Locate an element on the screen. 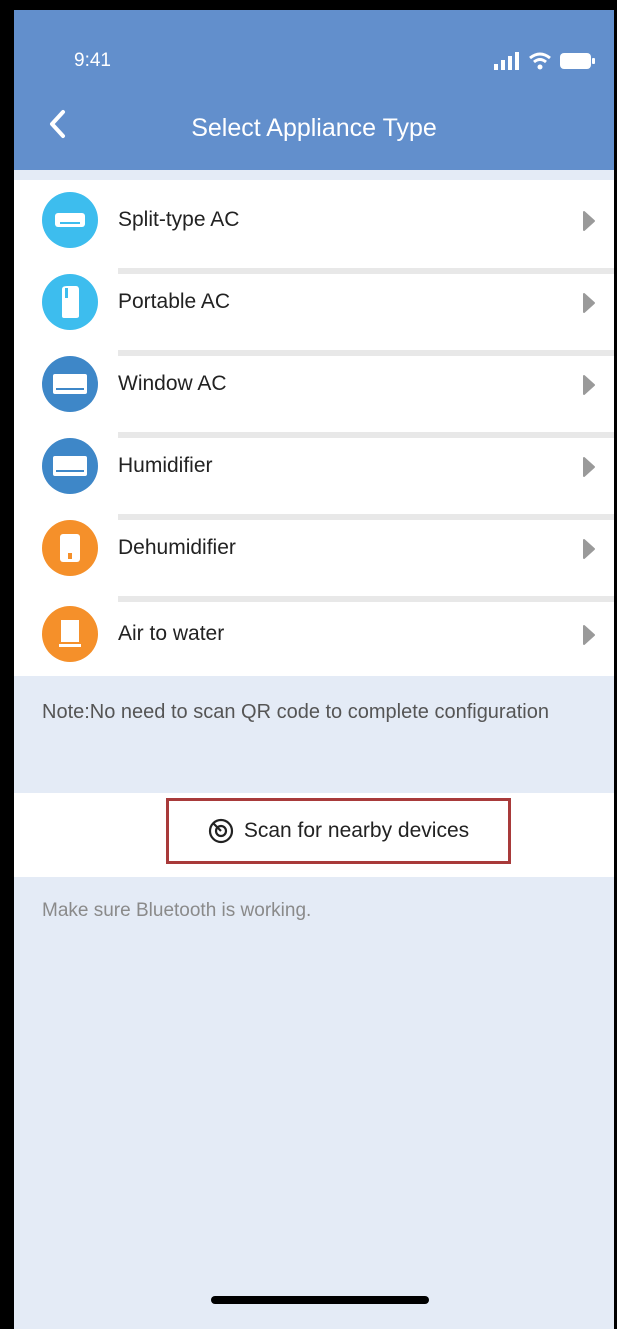 The width and height of the screenshot is (617, 1329). appliance-label: Split-type AC is located at coordinates (179, 219).